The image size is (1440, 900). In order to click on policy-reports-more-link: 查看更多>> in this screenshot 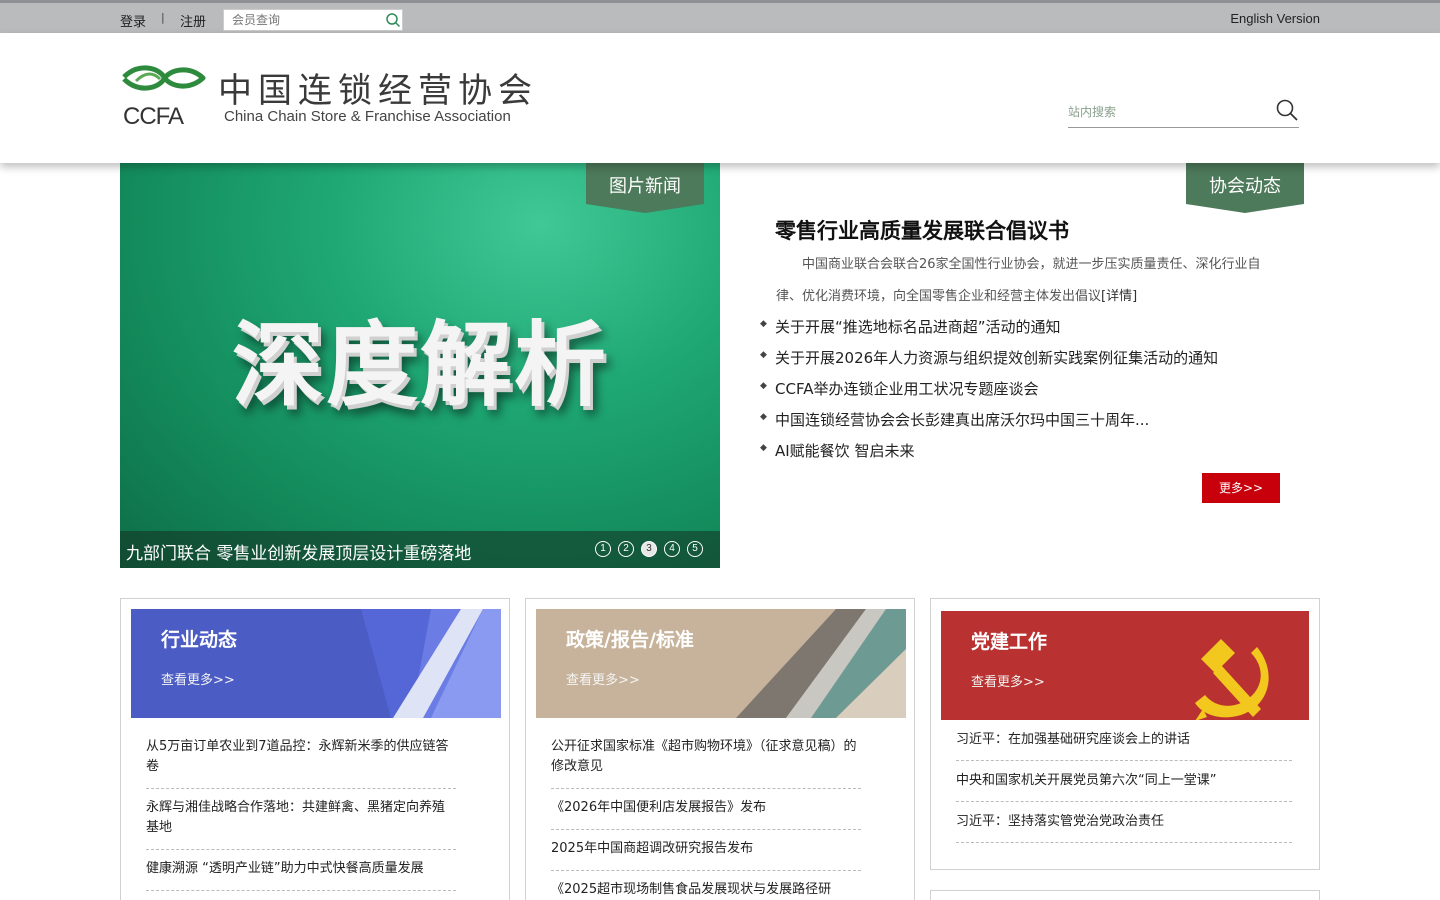, I will do `click(603, 678)`.